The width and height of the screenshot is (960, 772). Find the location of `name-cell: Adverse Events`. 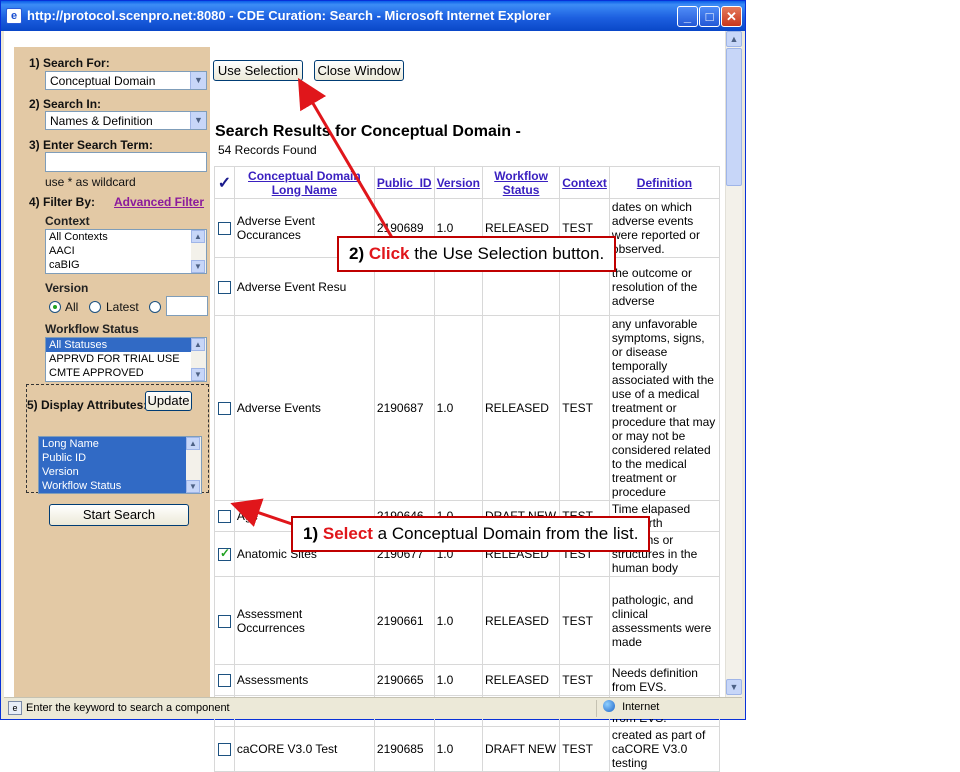

name-cell: Adverse Events is located at coordinates (304, 408).